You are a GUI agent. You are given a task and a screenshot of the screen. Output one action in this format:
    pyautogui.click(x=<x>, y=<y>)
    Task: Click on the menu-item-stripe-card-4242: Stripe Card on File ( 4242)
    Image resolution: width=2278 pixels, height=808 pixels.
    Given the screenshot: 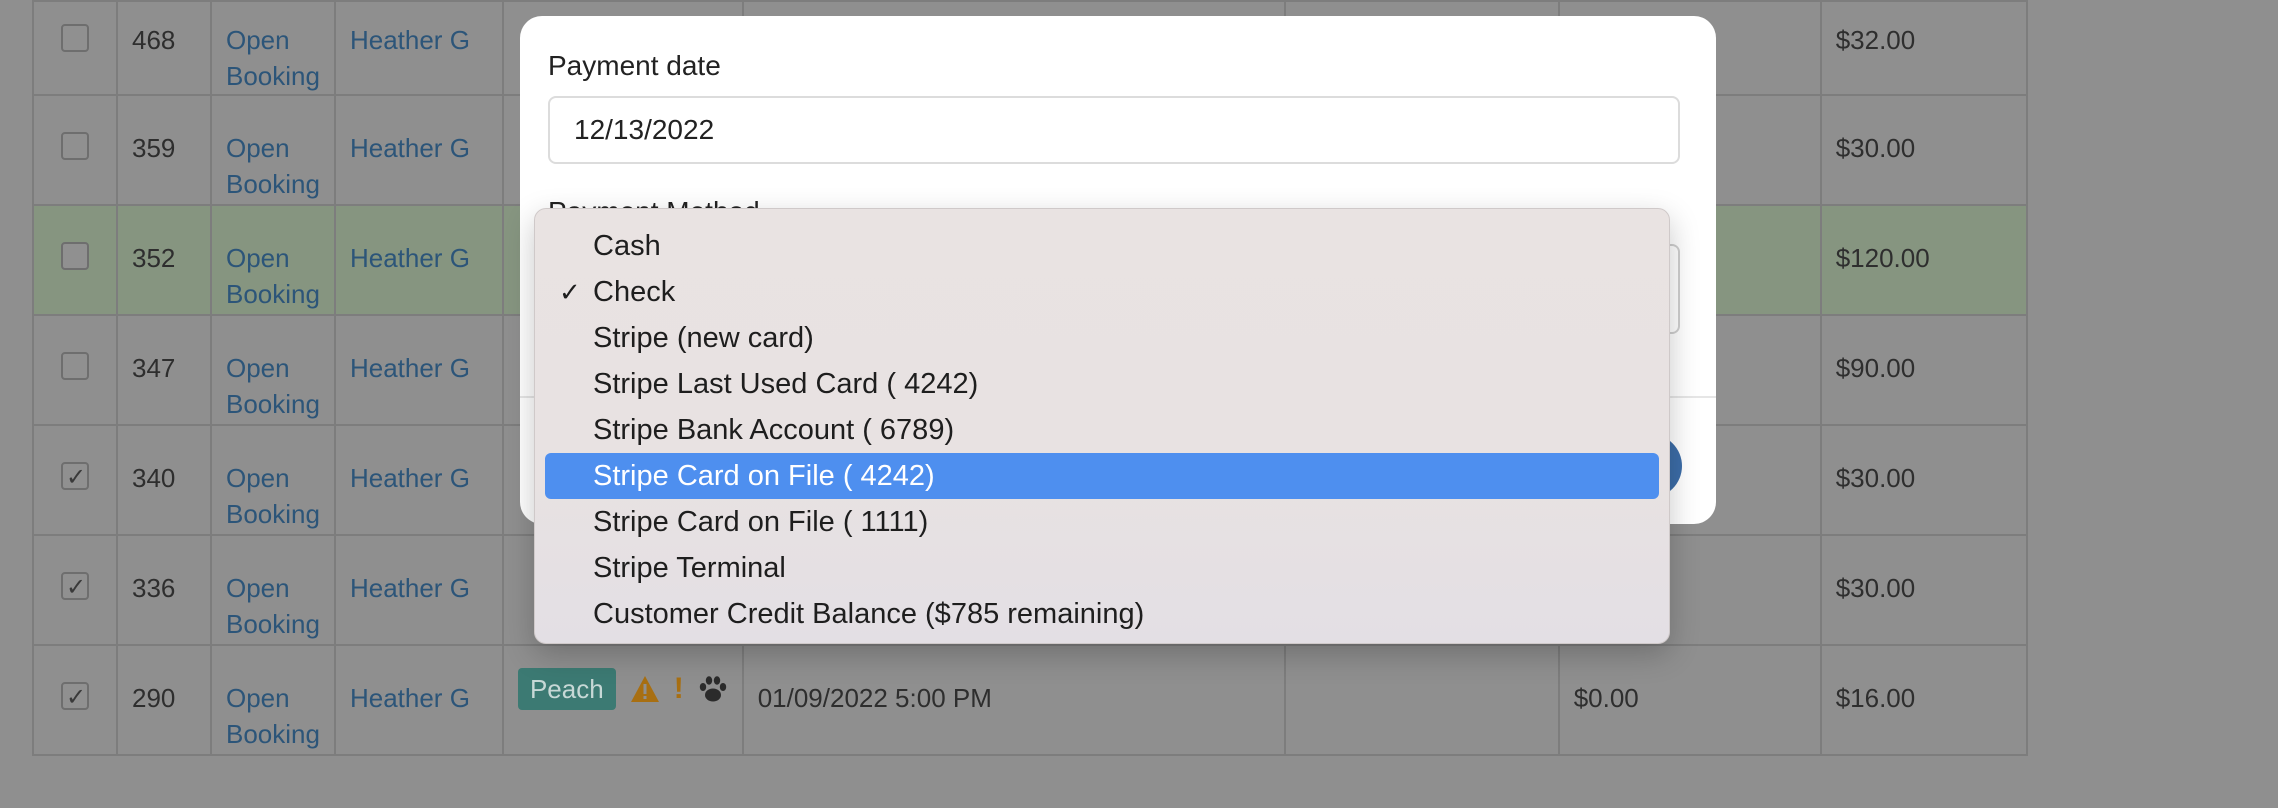 What is the action you would take?
    pyautogui.click(x=1102, y=476)
    